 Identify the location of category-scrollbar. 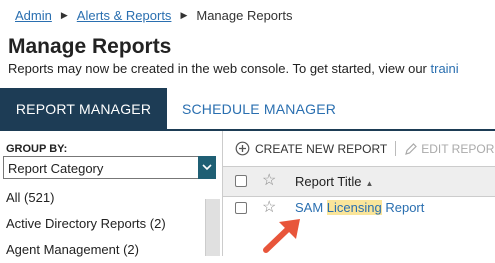
(212, 227).